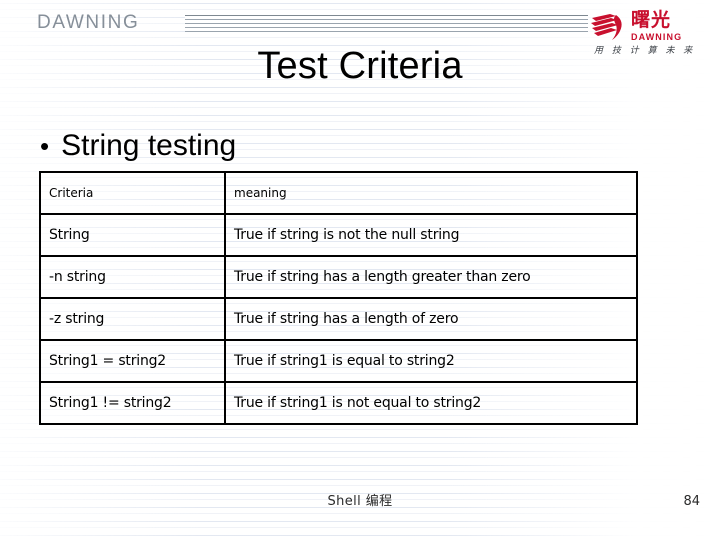  What do you see at coordinates (132, 319) in the screenshot?
I see `table-cell-criteria: -z string` at bounding box center [132, 319].